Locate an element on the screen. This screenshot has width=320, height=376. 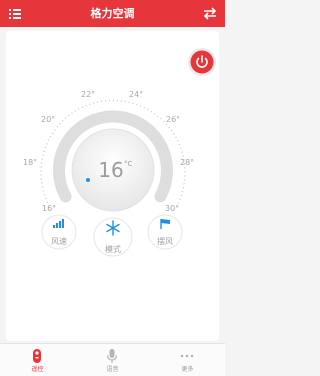
temp-label-16: 16° is located at coordinates (49, 208).